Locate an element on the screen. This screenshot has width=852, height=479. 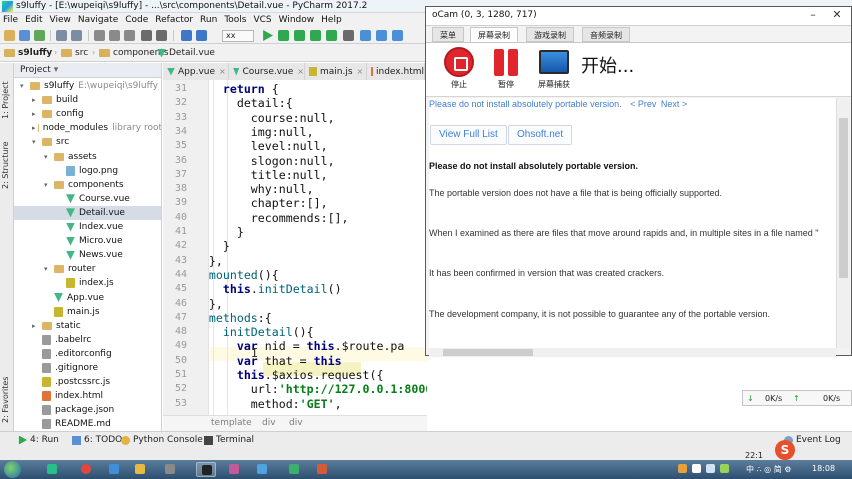
sync-icon is located at coordinates (39, 35).